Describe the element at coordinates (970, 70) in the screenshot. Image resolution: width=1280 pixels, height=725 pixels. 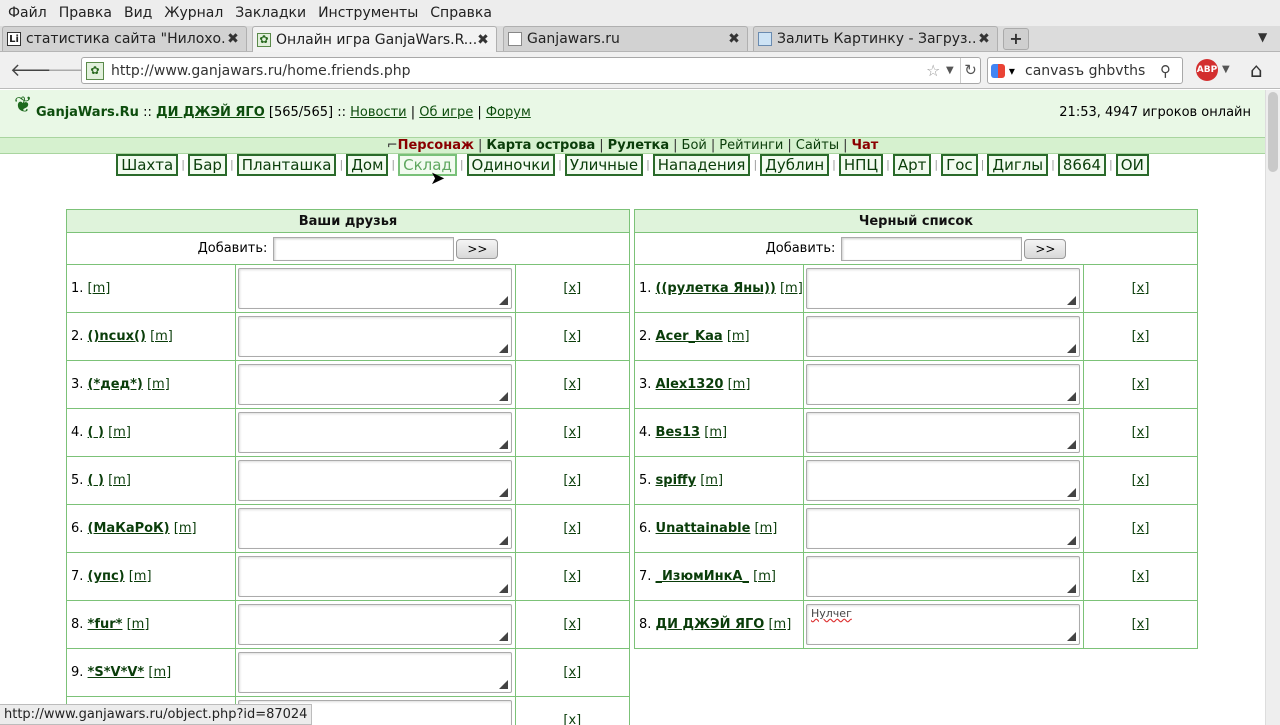
I see `reload-icon: ↻` at that location.